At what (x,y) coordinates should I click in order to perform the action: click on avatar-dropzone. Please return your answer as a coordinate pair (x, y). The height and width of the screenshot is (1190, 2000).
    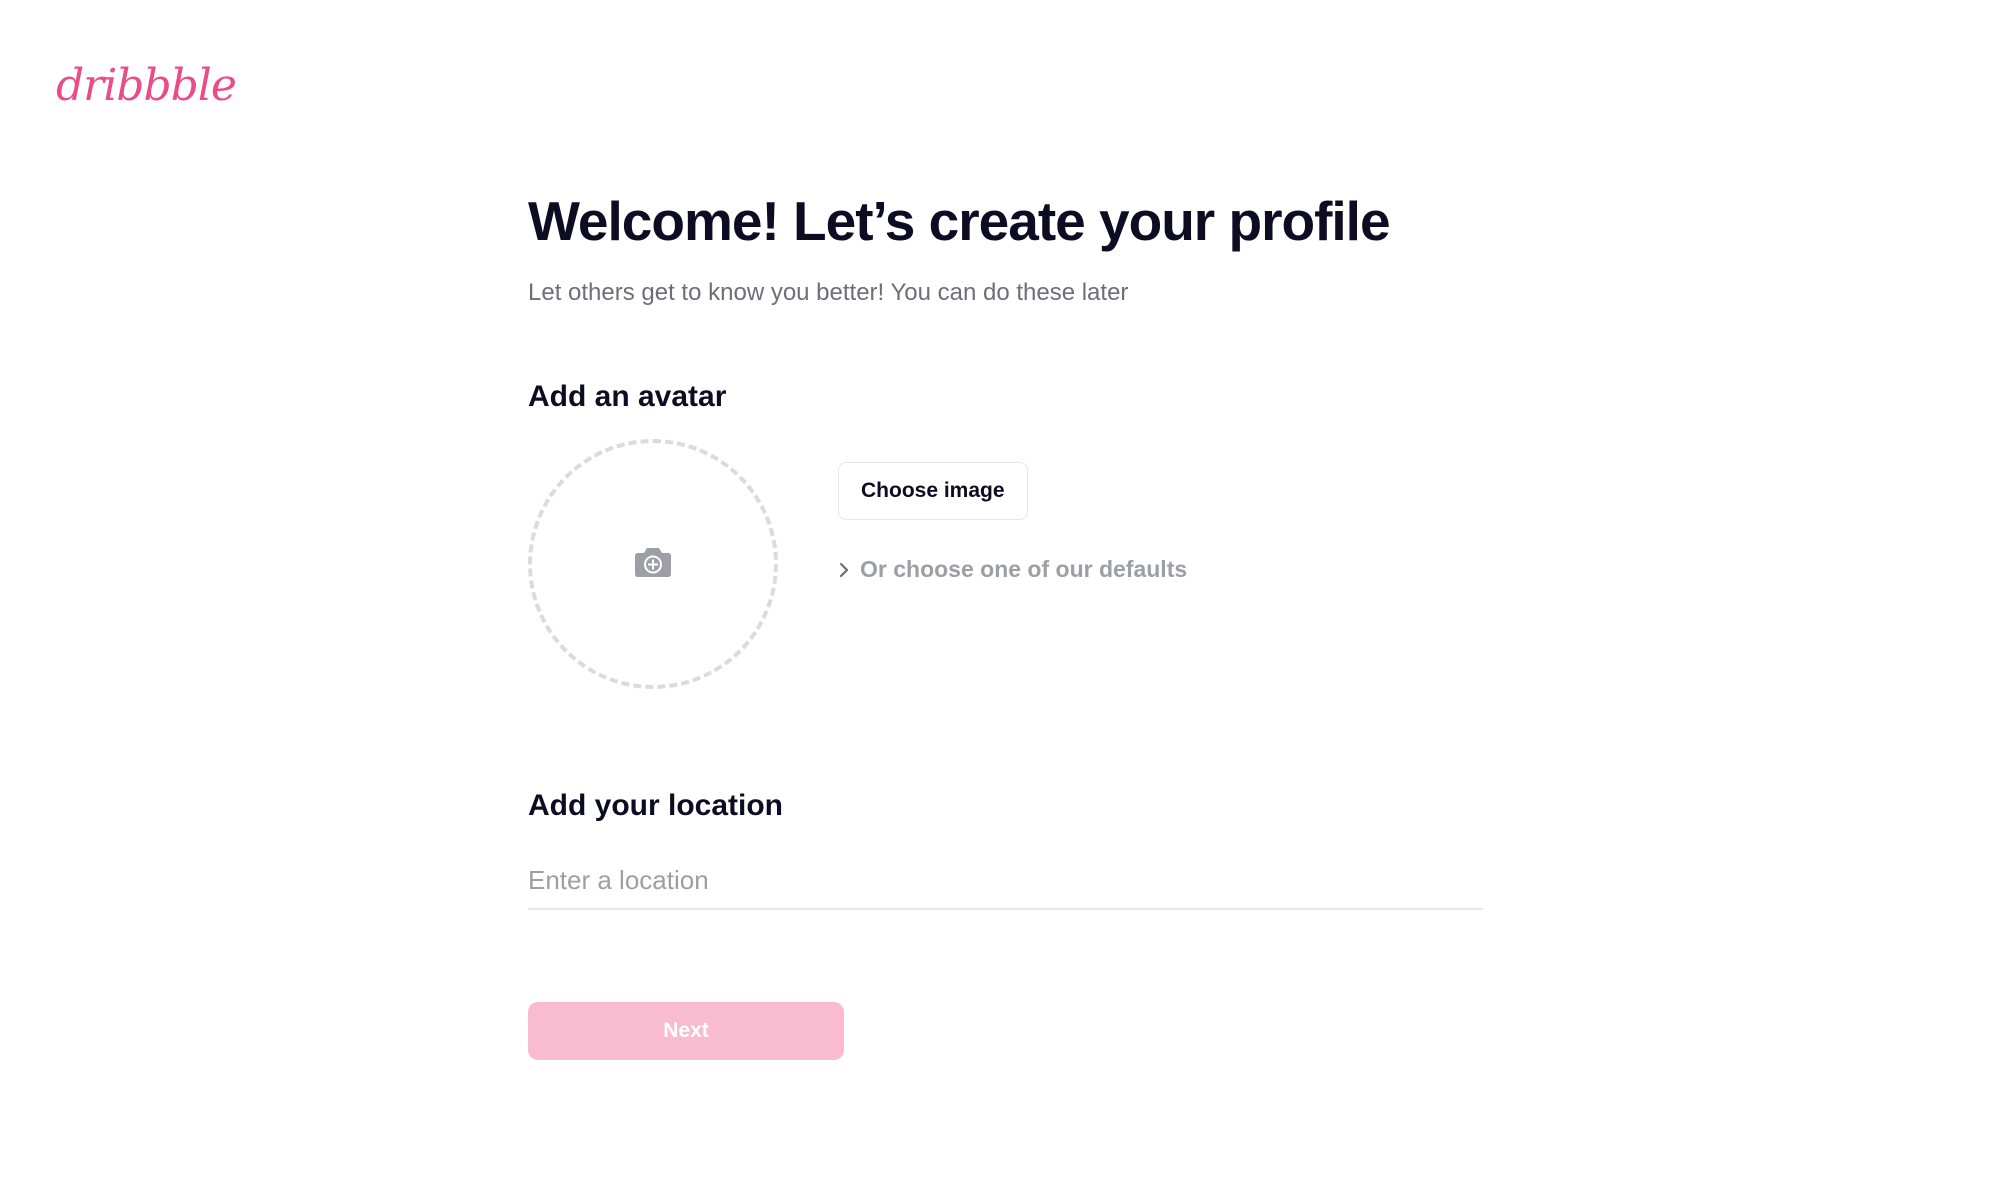
    Looking at the image, I should click on (653, 564).